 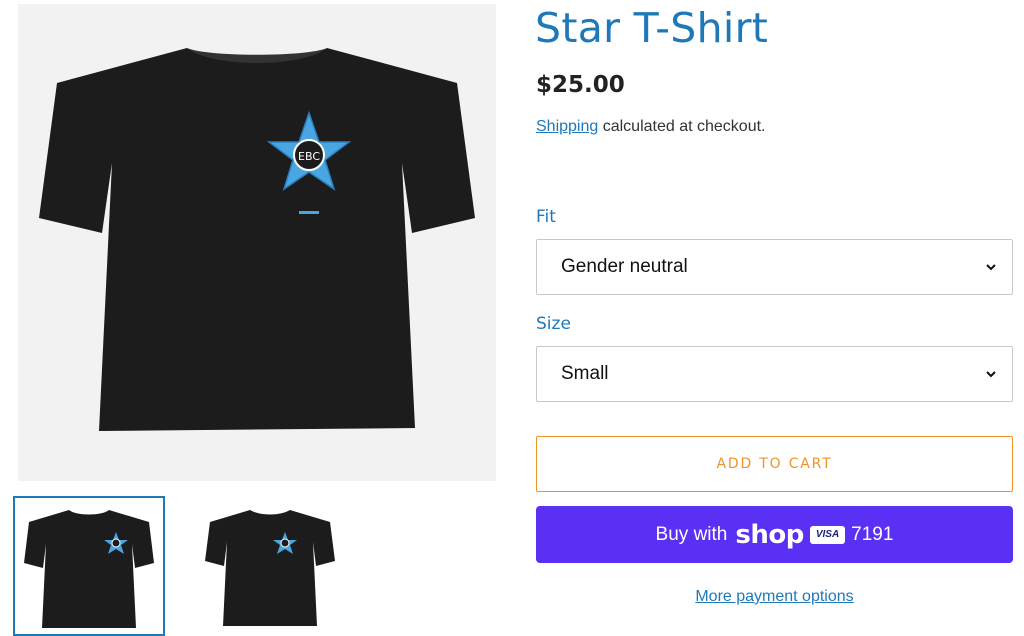 What do you see at coordinates (774, 464) in the screenshot?
I see `add-to-cart-button: ADD TO CART` at bounding box center [774, 464].